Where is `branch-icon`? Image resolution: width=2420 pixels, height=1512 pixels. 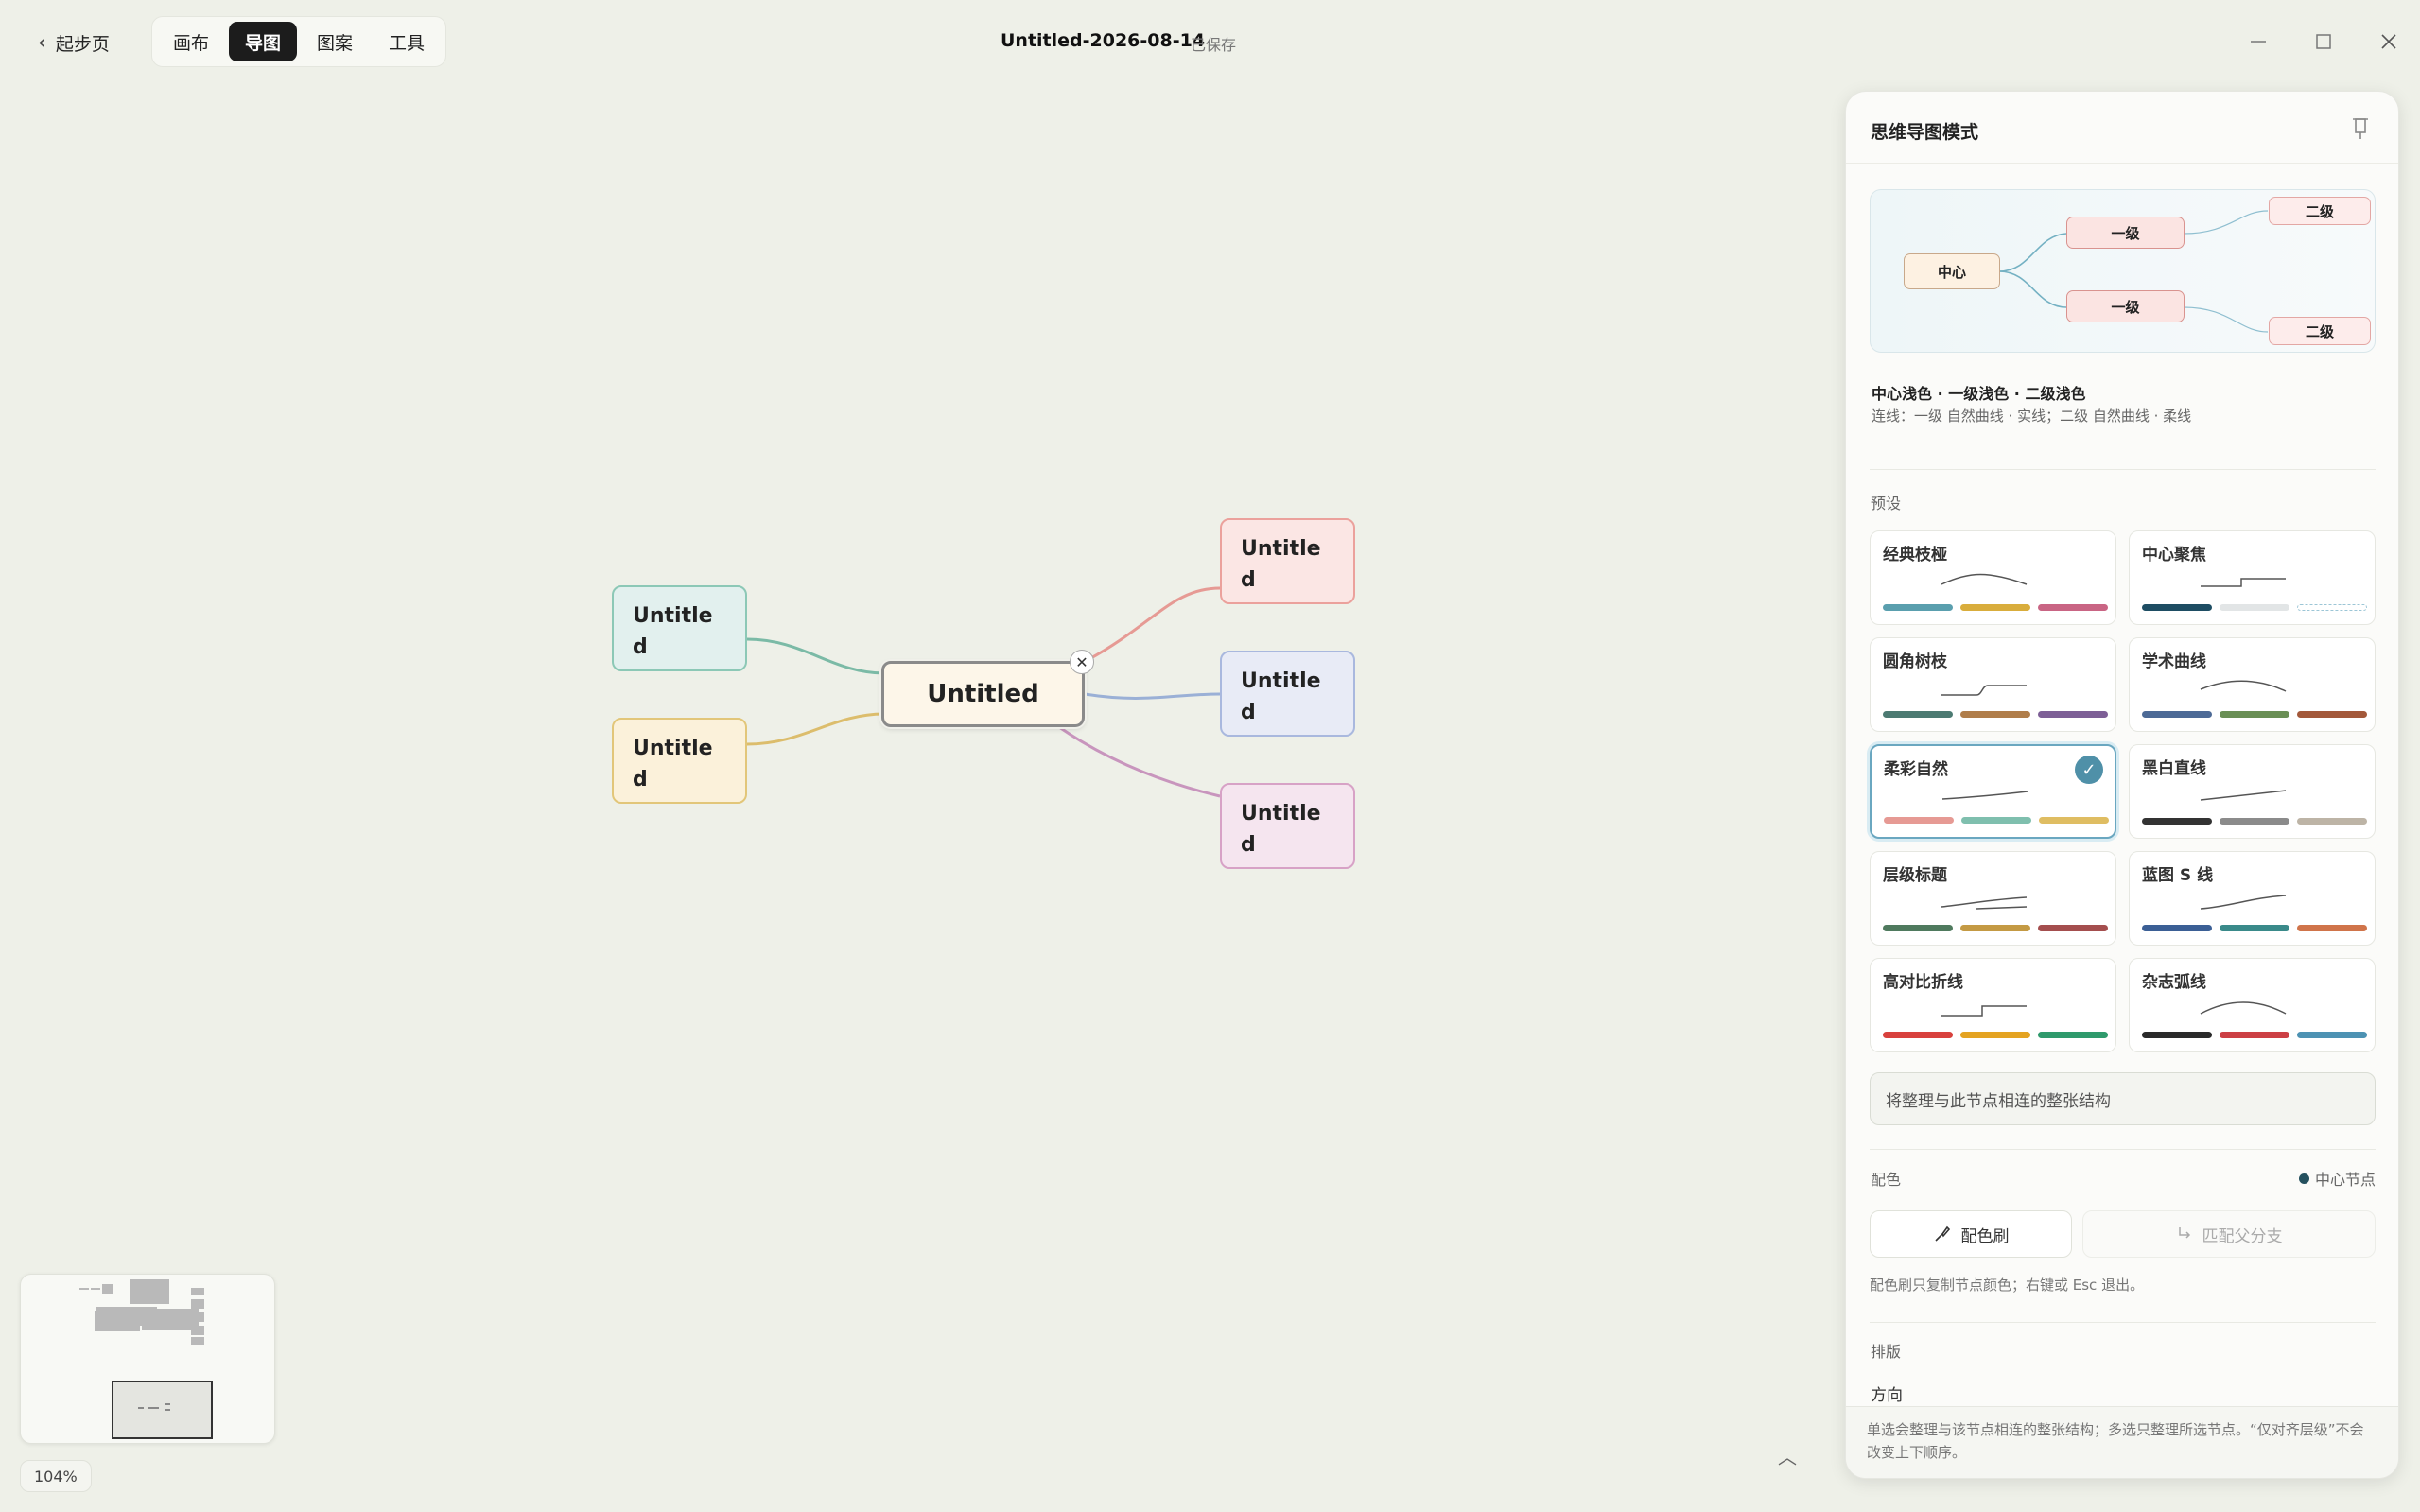
branch-icon is located at coordinates (2184, 1233).